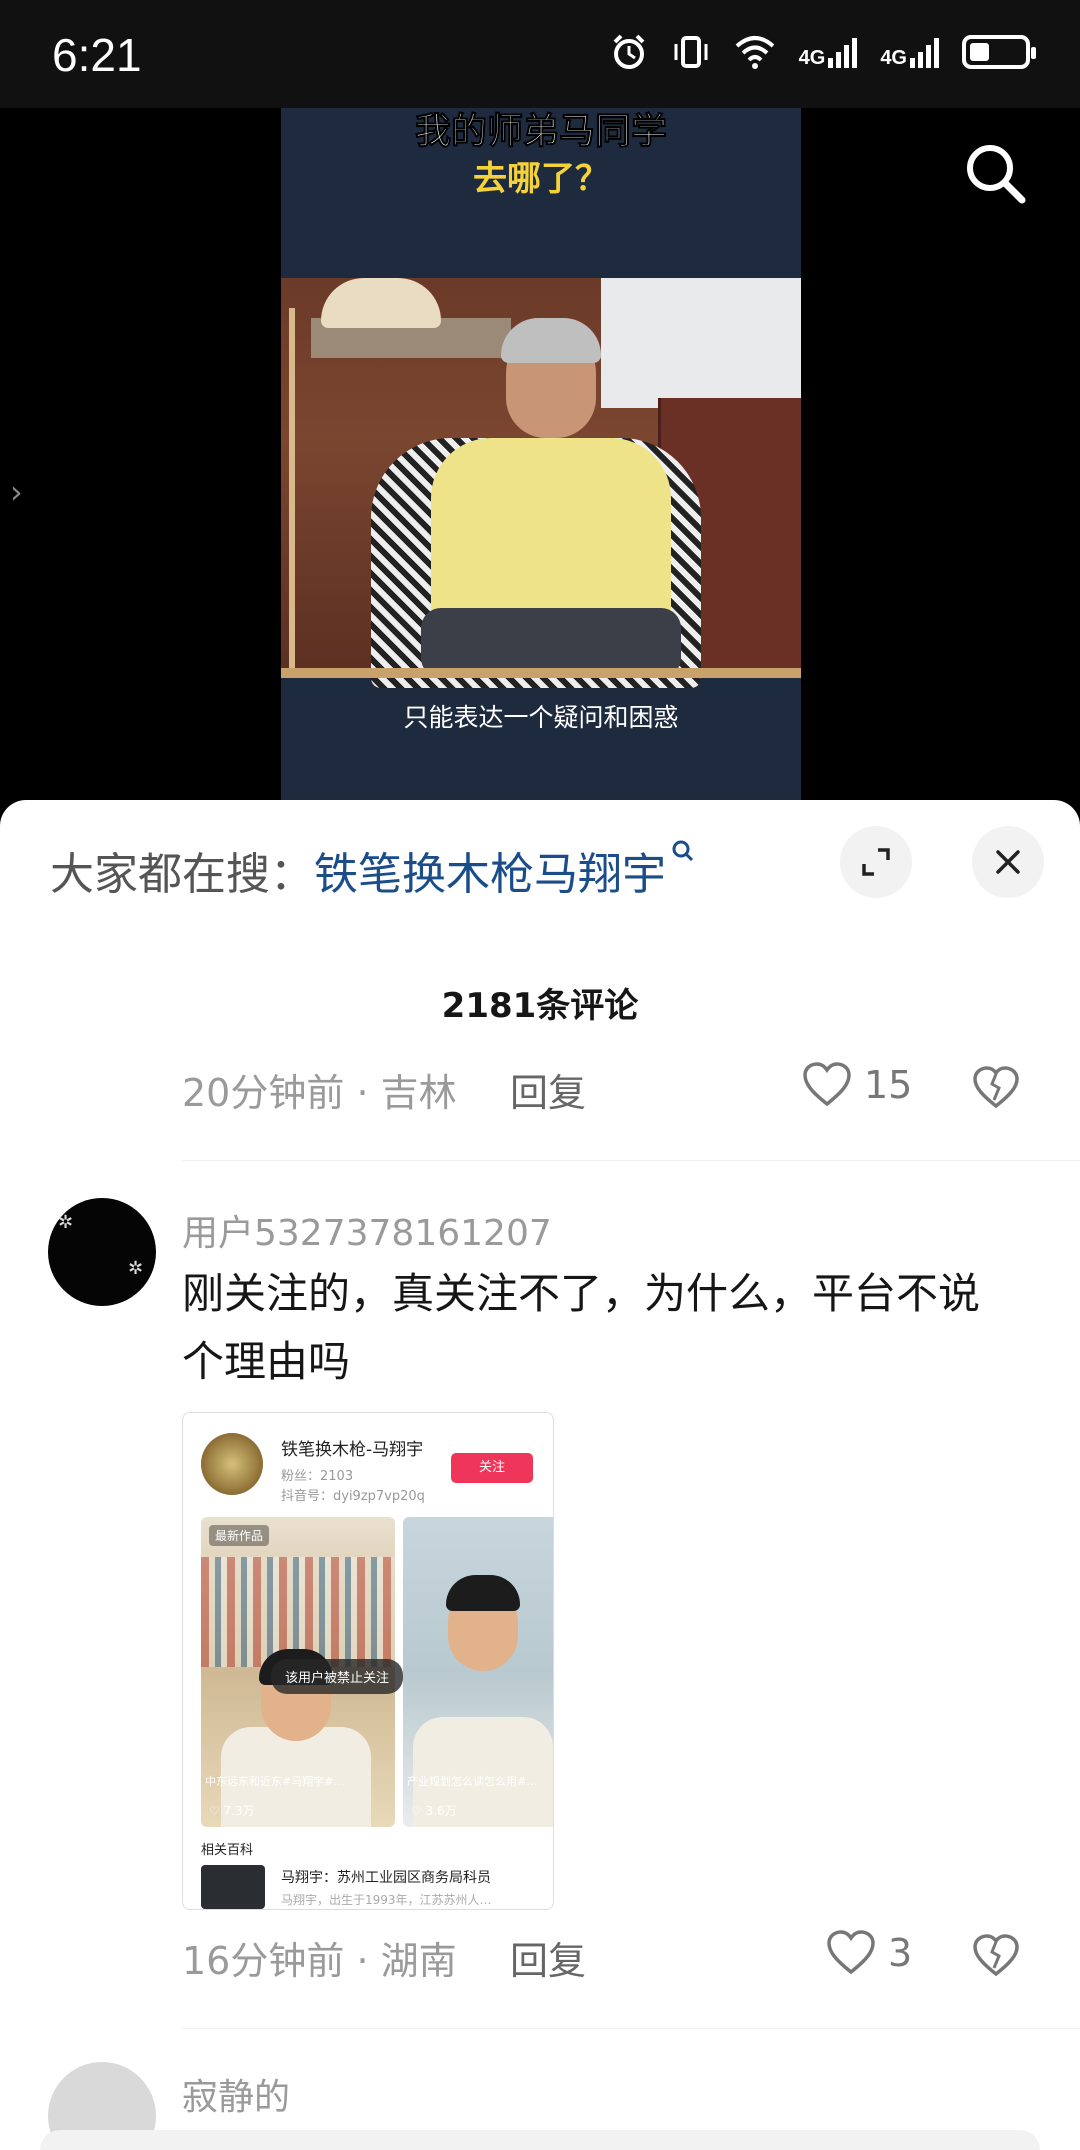 This screenshot has width=1080, height=2150. I want to click on close-button, so click(1008, 862).